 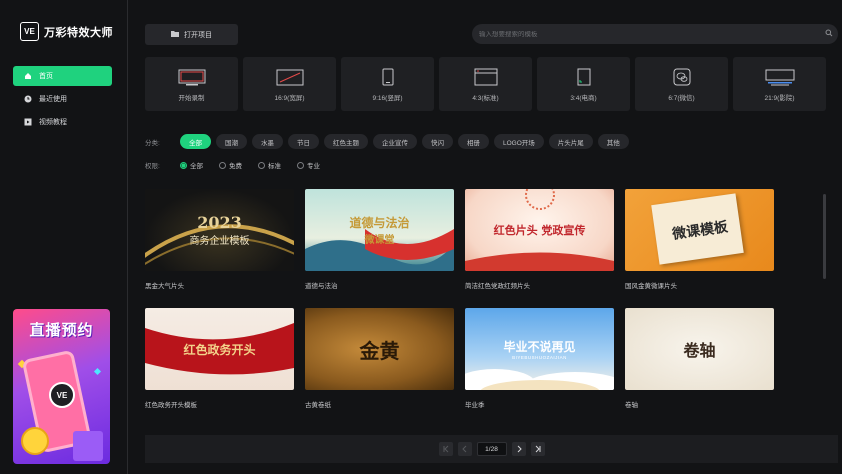 I want to click on template-card: 金黄 古黄卷纸, so click(x=379, y=358).